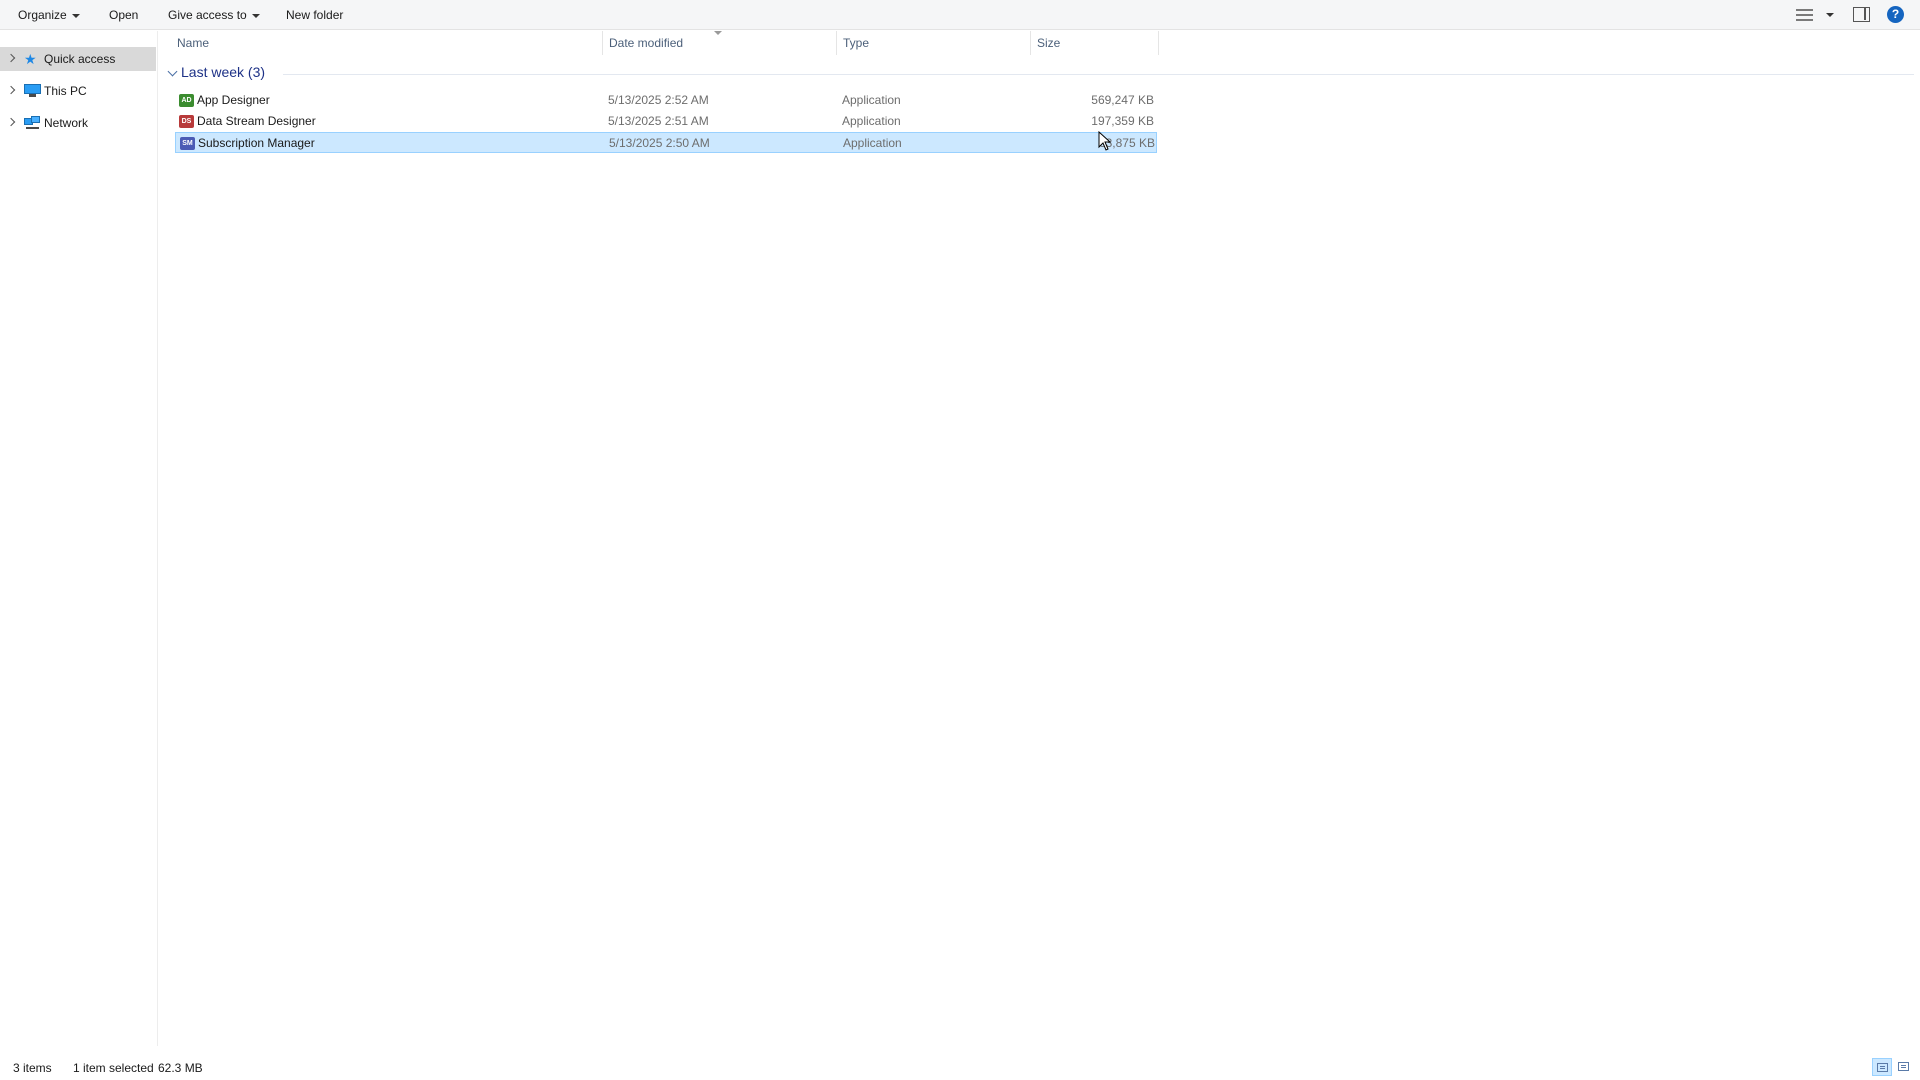 This screenshot has width=1920, height=1080. I want to click on file-size: 63,875 KB, so click(1126, 143).